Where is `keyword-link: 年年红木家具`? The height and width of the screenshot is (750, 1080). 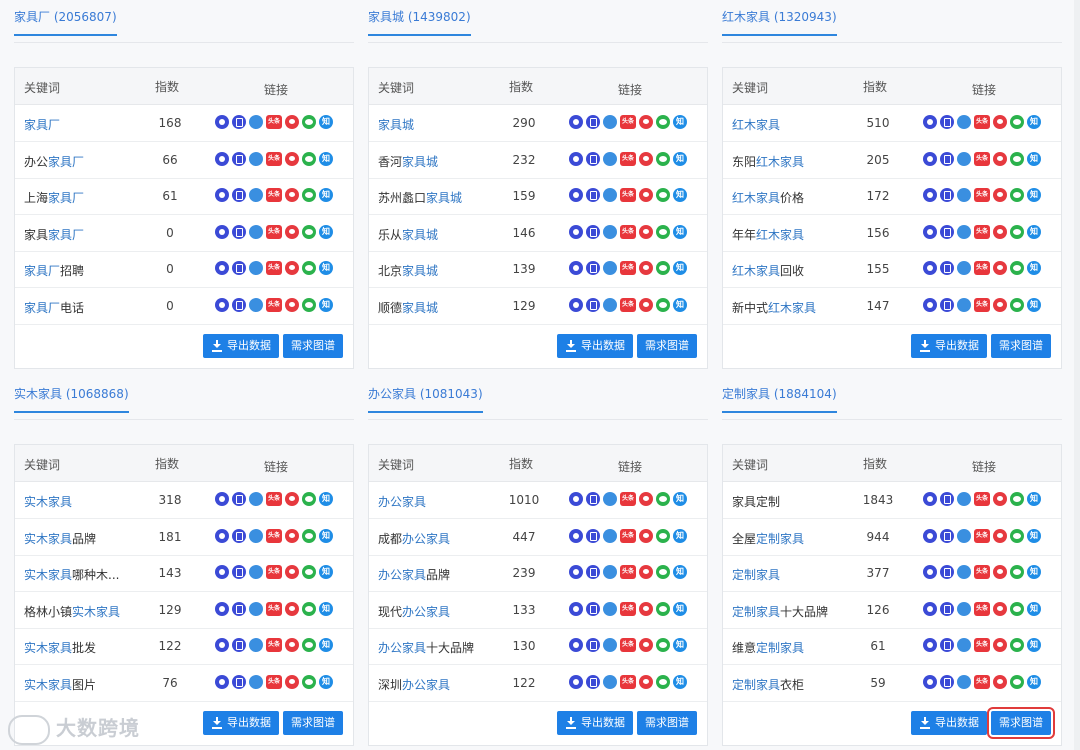 keyword-link: 年年红木家具 is located at coordinates (768, 234).